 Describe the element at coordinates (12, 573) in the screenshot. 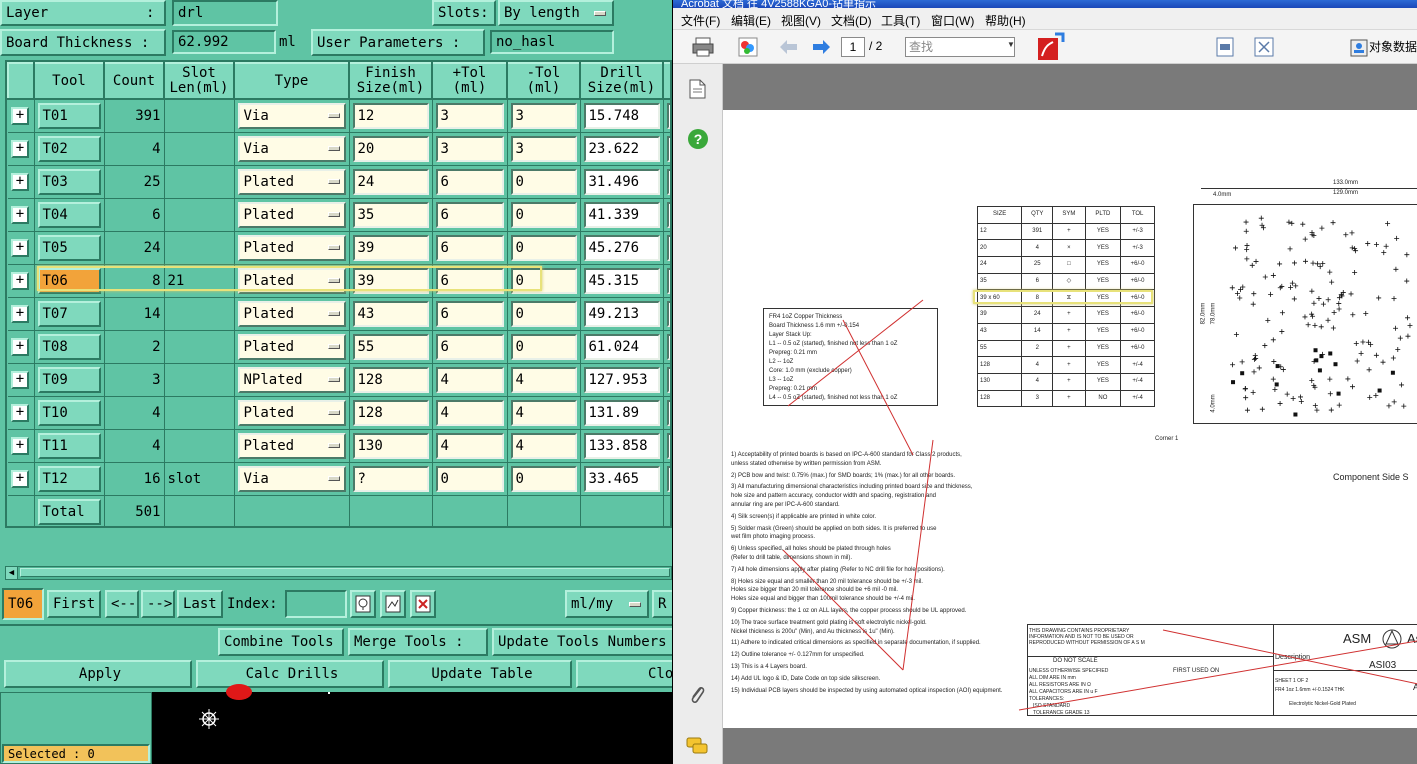

I see `scroll-left-icon: ◀` at that location.